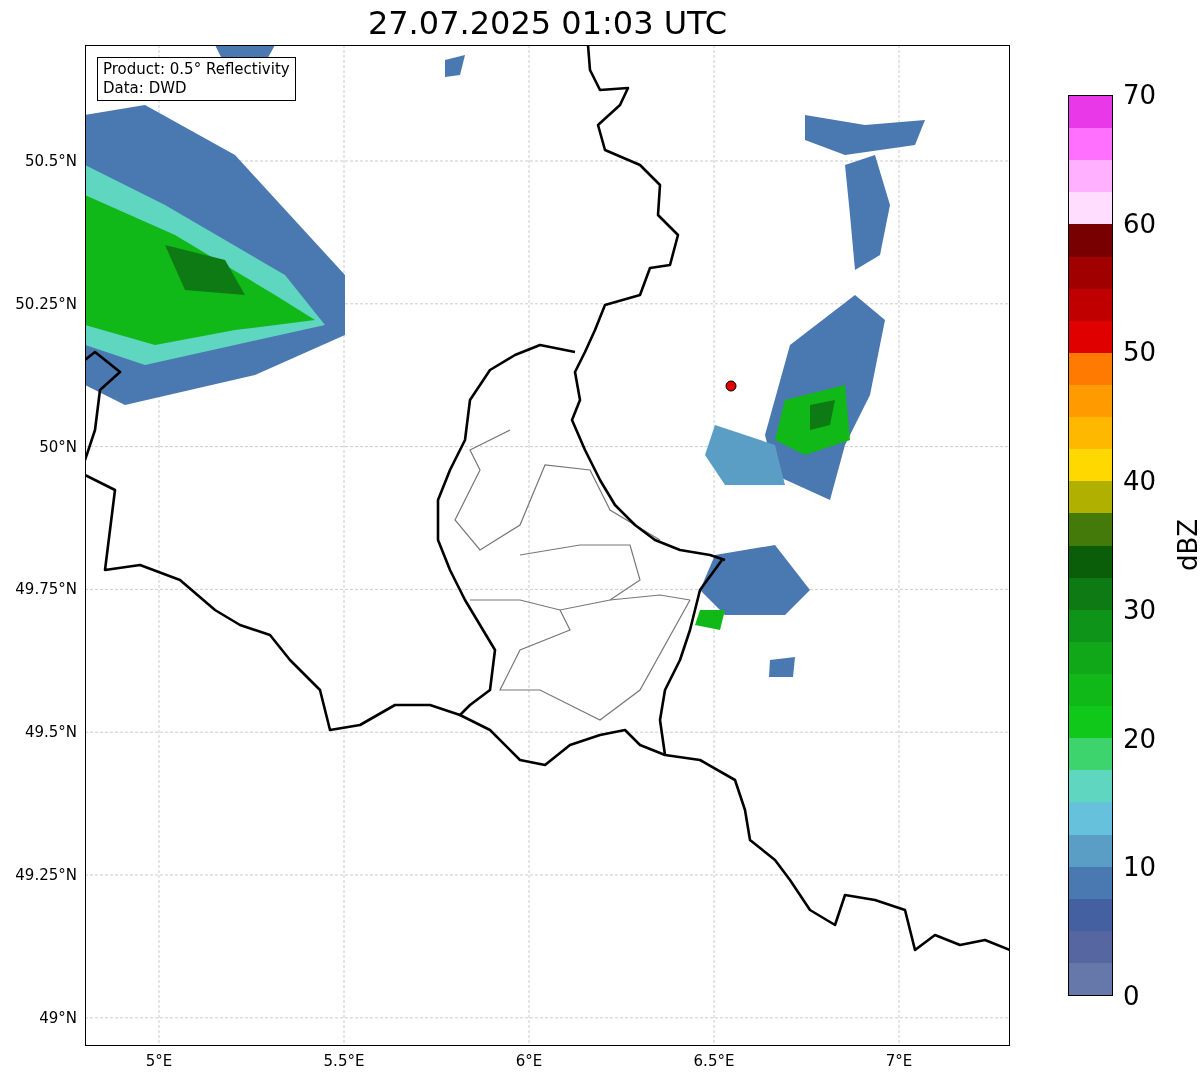 This screenshot has height=1081, width=1202. I want to click on axis-label: 5.5°E, so click(344, 1061).